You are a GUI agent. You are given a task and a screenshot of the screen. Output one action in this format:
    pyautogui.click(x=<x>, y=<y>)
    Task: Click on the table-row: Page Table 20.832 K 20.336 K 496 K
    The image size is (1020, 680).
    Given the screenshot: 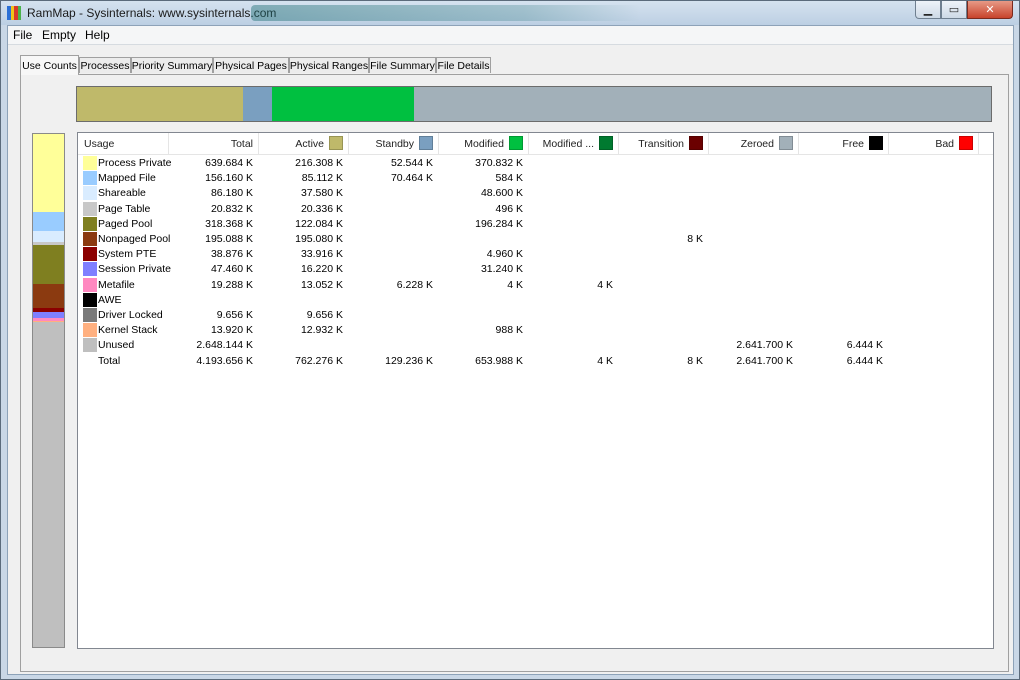 What is the action you would take?
    pyautogui.click(x=535, y=209)
    